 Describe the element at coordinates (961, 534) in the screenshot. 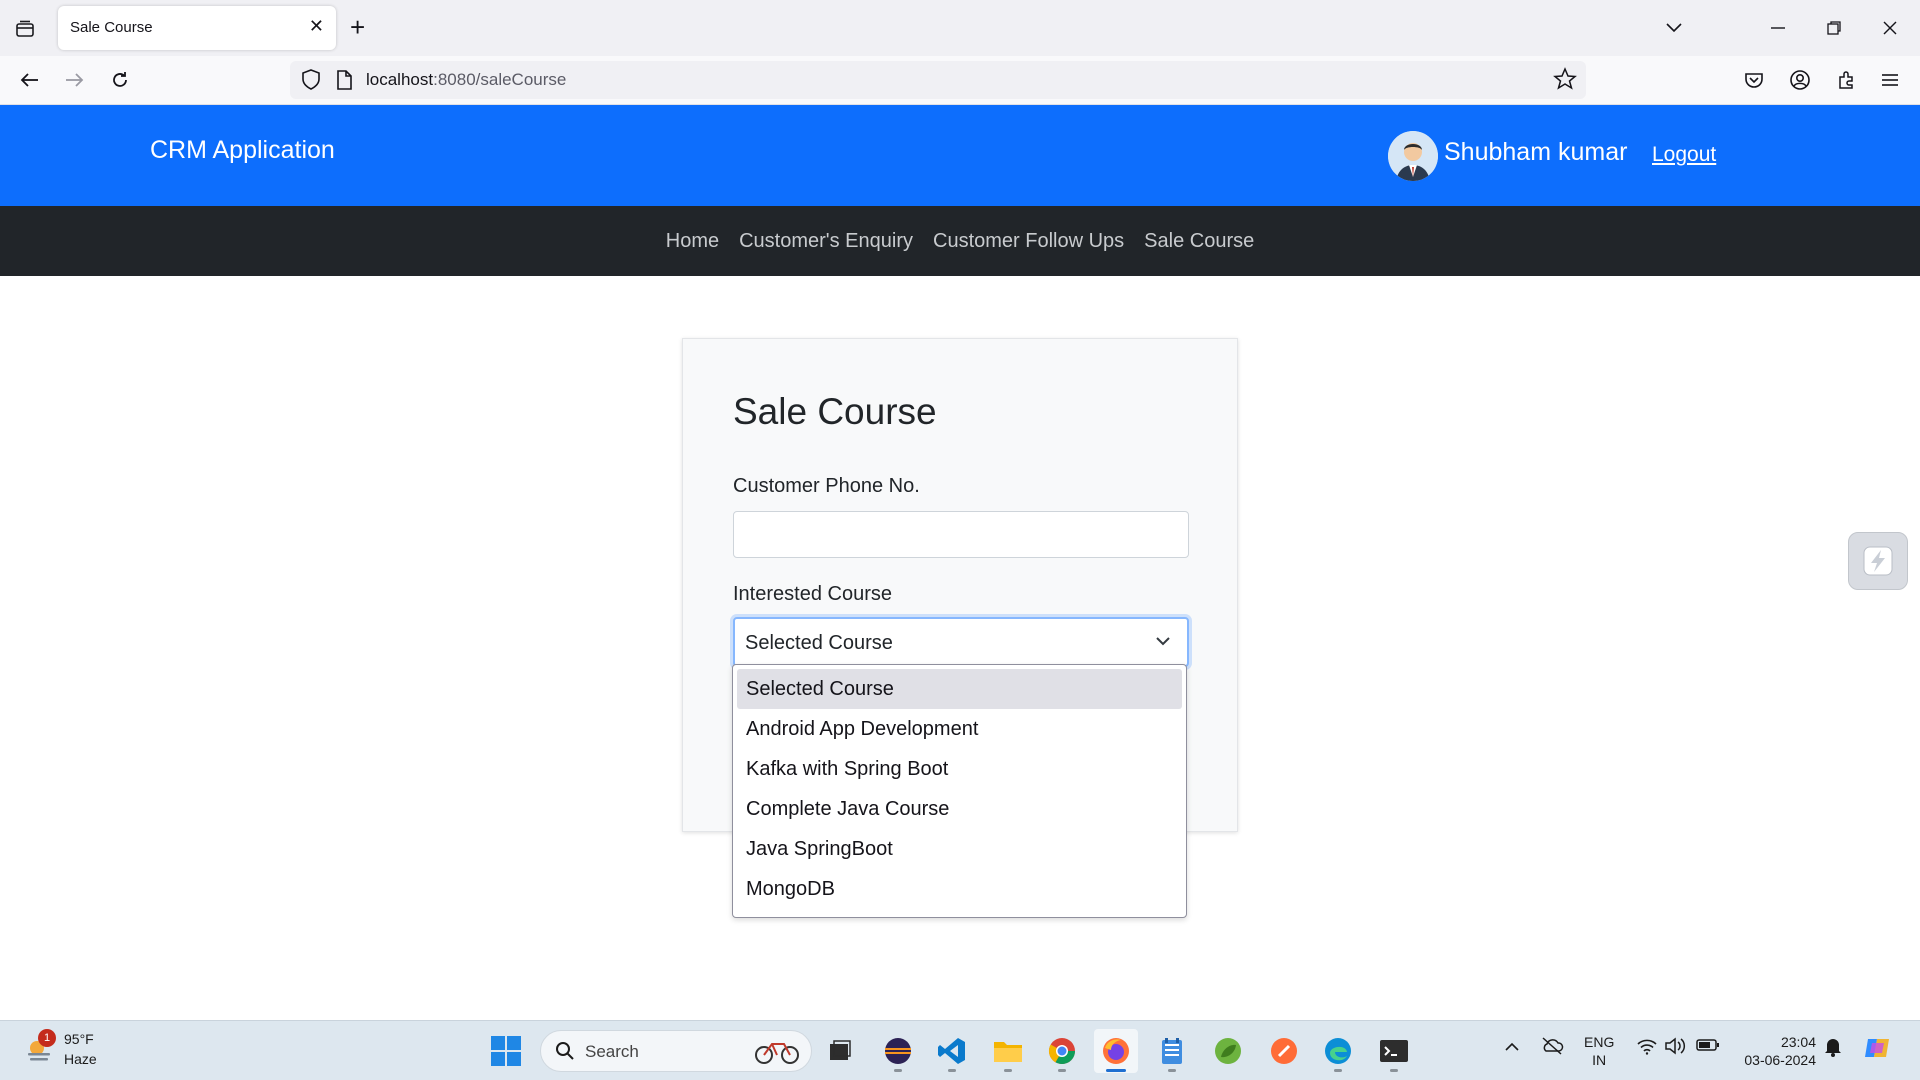

I see `phone-input` at that location.